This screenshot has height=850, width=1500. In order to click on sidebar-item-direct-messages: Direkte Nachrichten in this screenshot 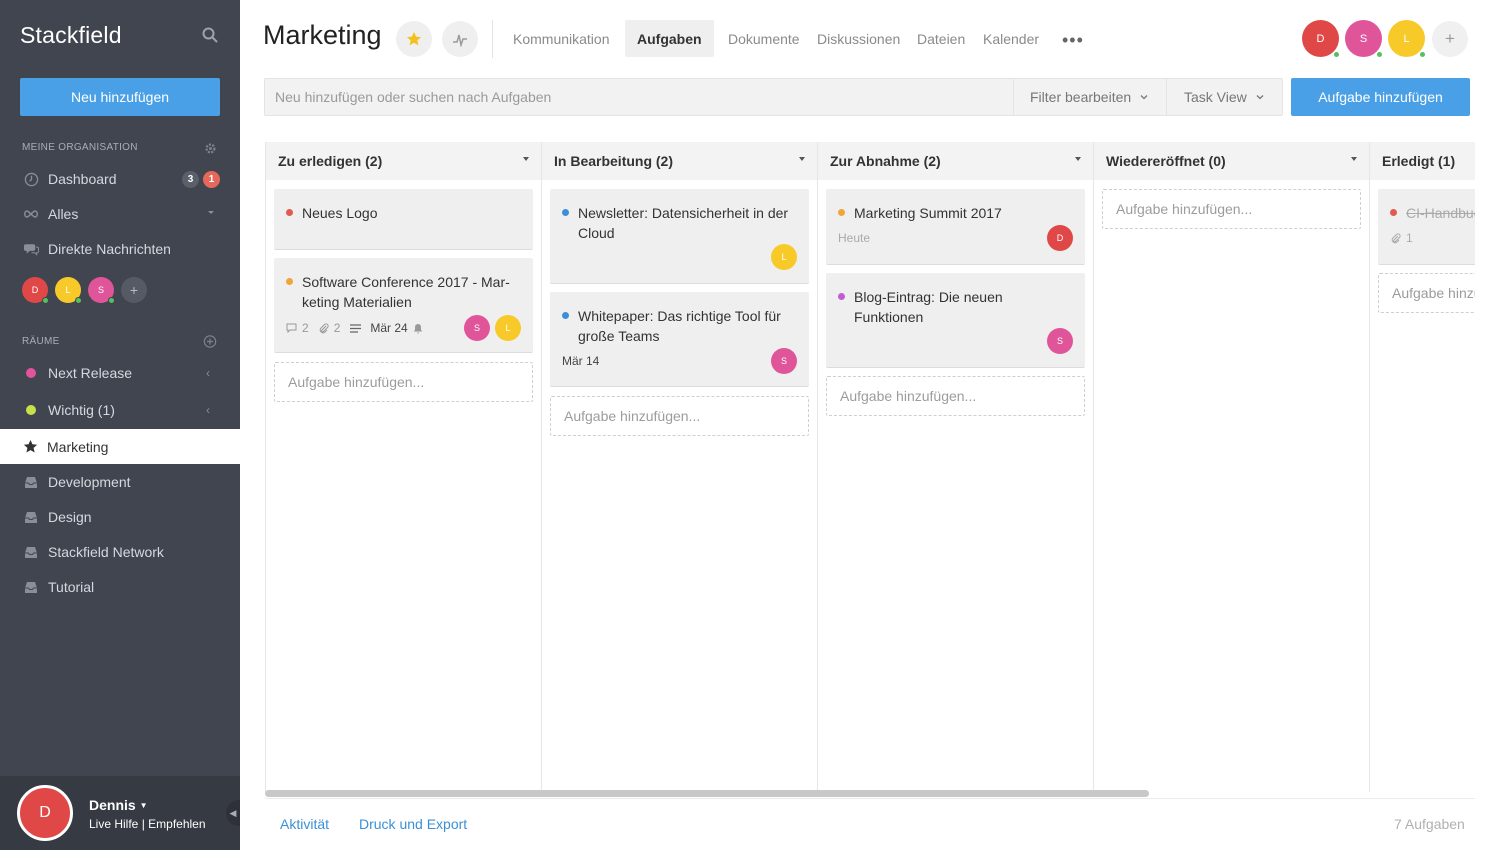, I will do `click(120, 249)`.